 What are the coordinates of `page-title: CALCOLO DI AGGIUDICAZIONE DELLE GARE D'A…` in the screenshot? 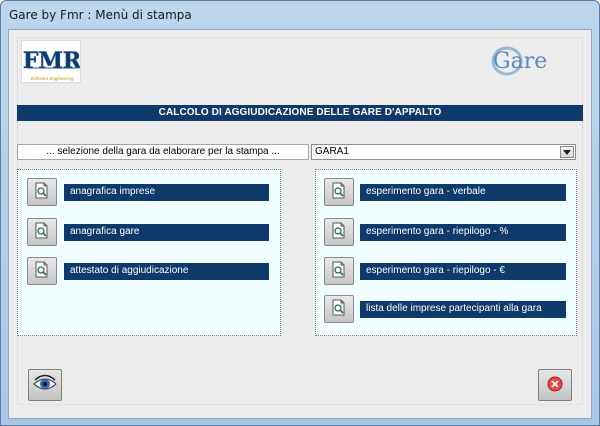 It's located at (300, 113).